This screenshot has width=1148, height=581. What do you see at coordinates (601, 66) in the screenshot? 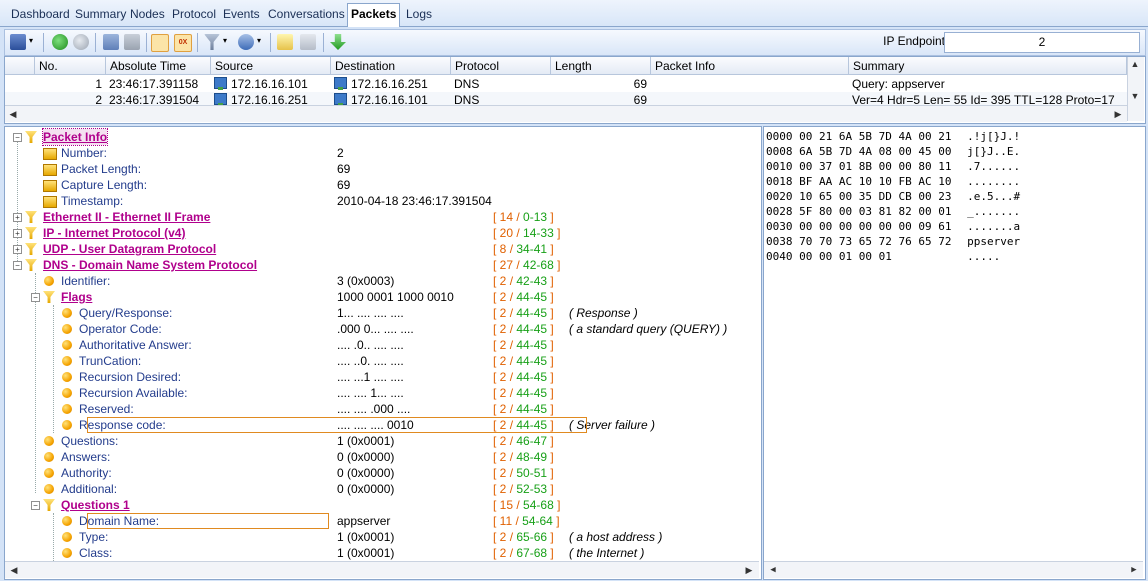
I see `column-header-length: Length` at bounding box center [601, 66].